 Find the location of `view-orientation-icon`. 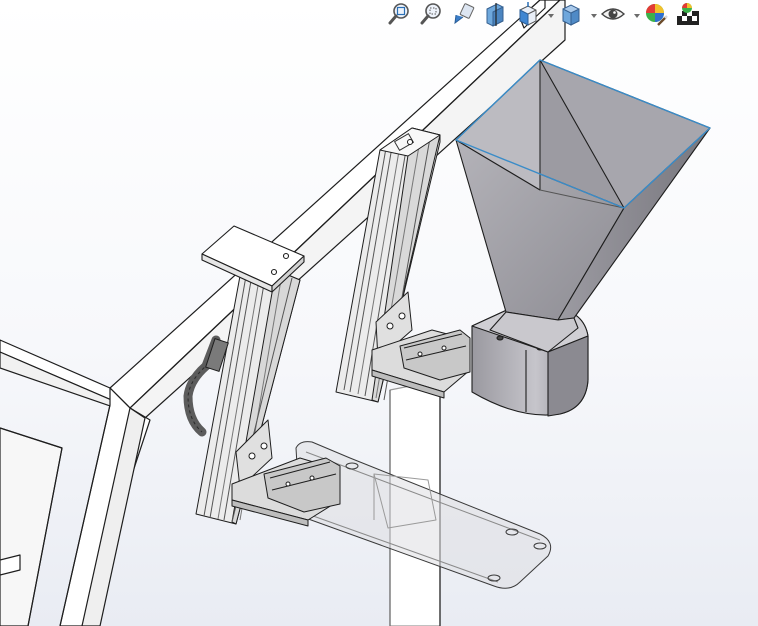

view-orientation-icon is located at coordinates (528, 14).